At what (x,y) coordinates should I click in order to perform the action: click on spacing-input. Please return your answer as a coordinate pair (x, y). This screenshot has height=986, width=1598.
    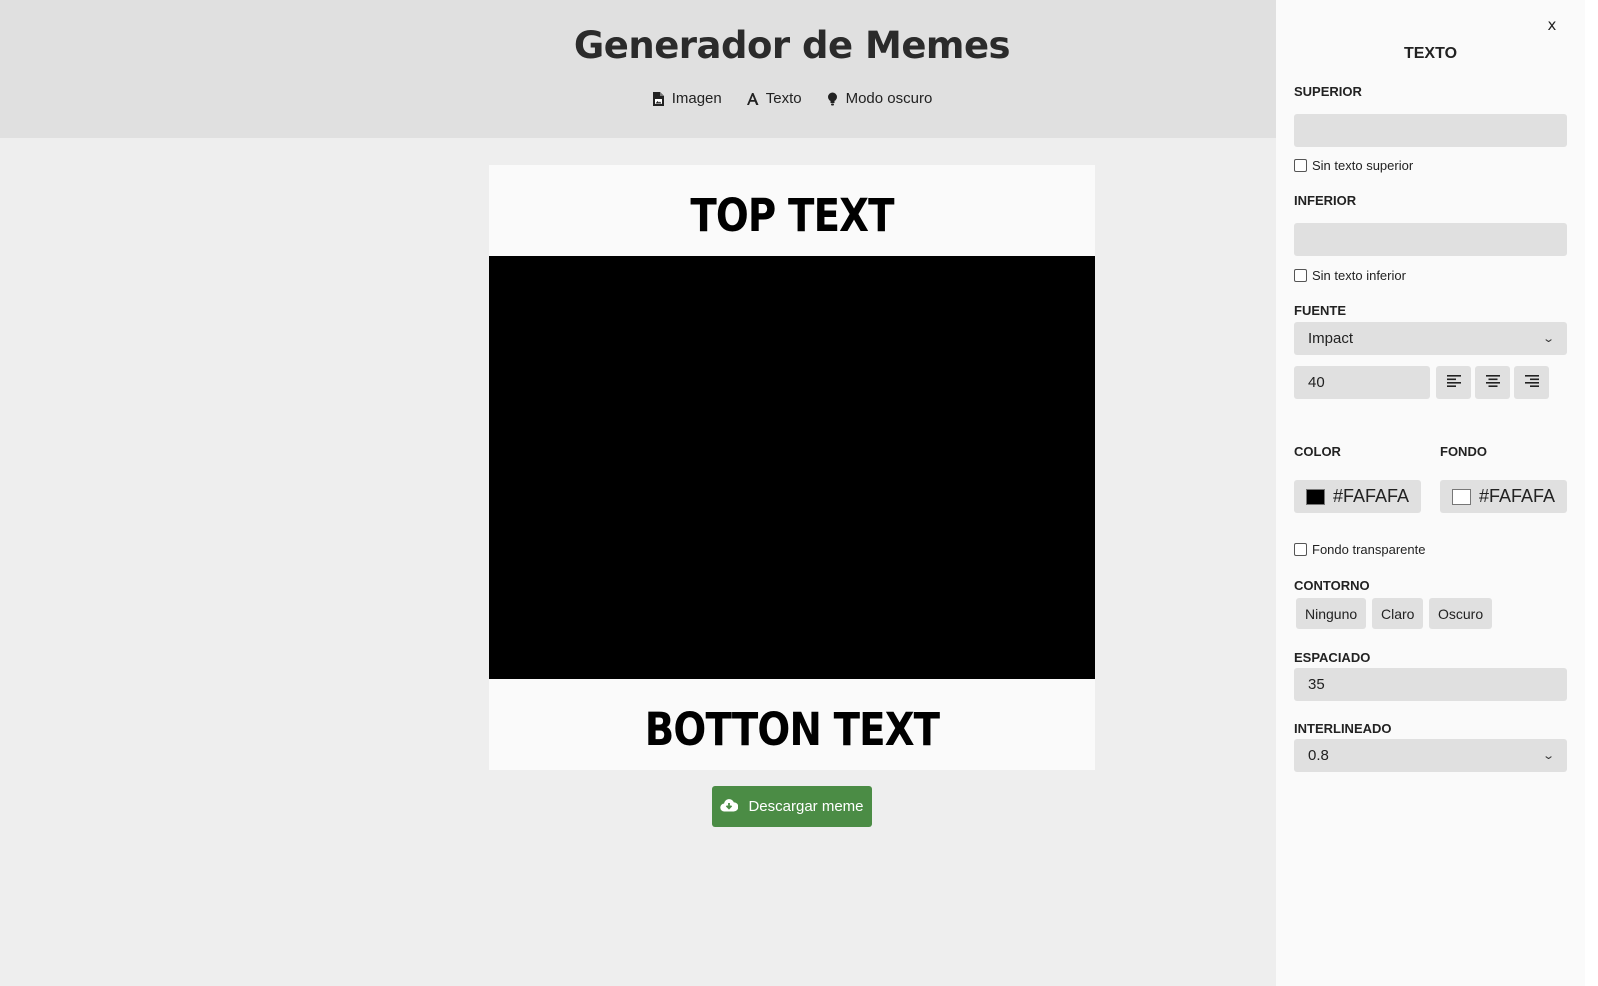
    Looking at the image, I should click on (1430, 684).